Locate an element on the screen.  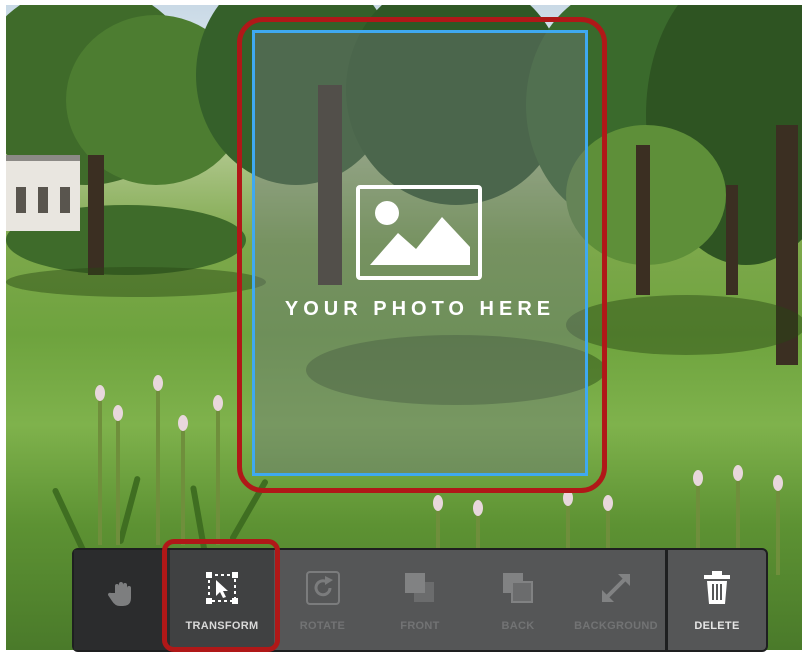
background-button: BACKGROUND is located at coordinates (616, 600).